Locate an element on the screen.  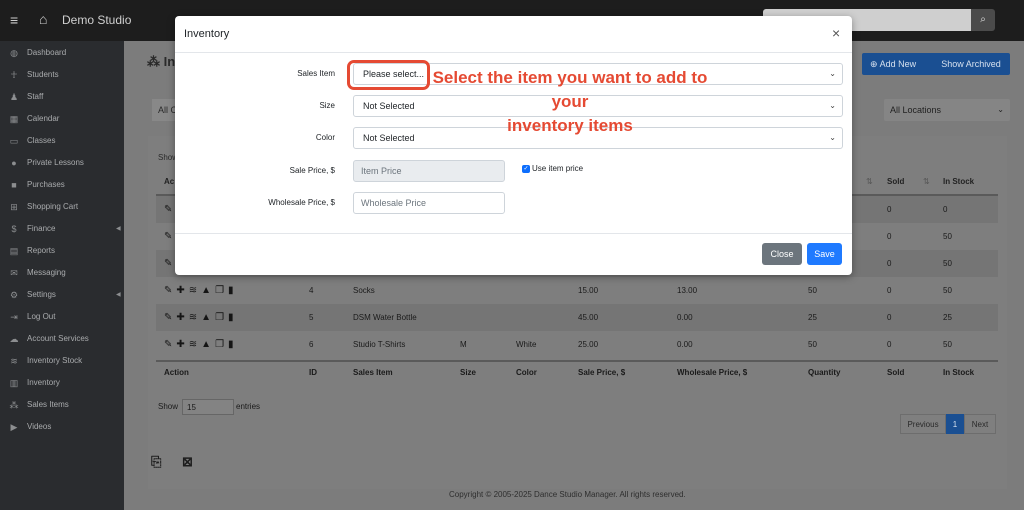
sidebar-item-finance: $ Finance ◀ is located at coordinates (62, 229).